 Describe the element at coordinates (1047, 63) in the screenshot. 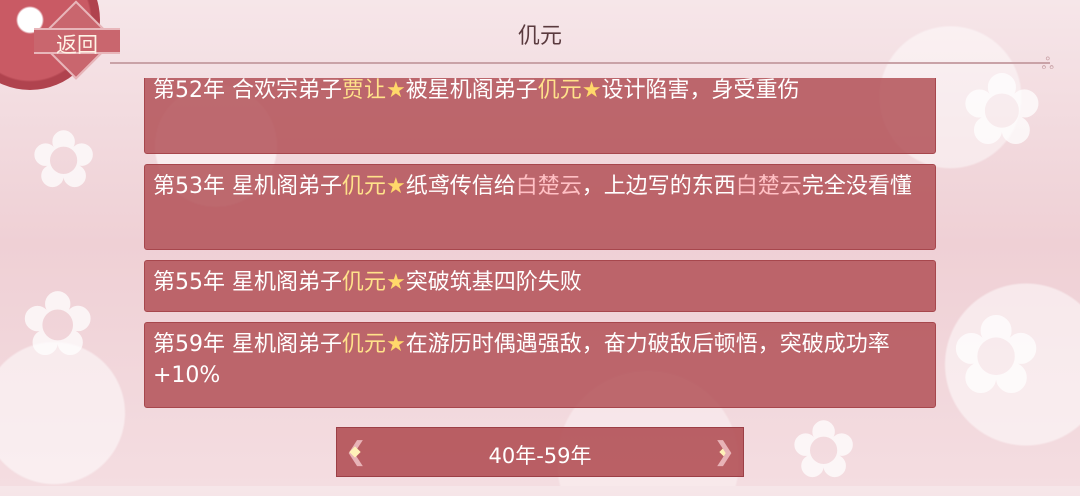

I see `divider-ornament-icon: ஃ` at that location.